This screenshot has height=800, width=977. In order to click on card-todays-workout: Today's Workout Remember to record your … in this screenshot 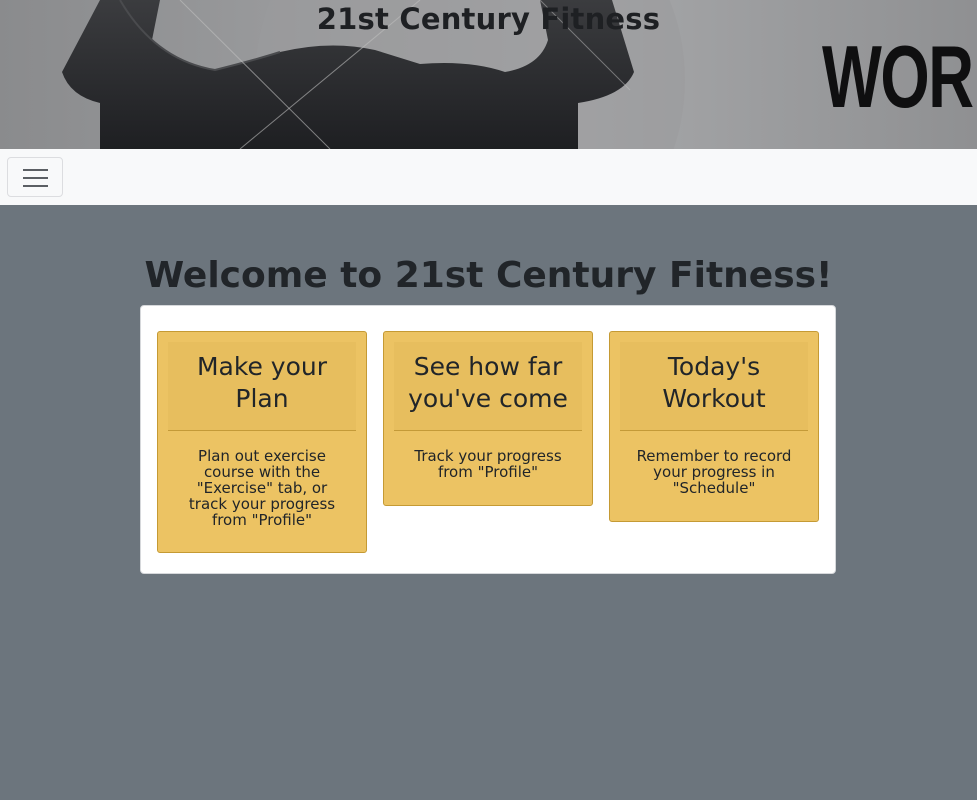, I will do `click(714, 426)`.